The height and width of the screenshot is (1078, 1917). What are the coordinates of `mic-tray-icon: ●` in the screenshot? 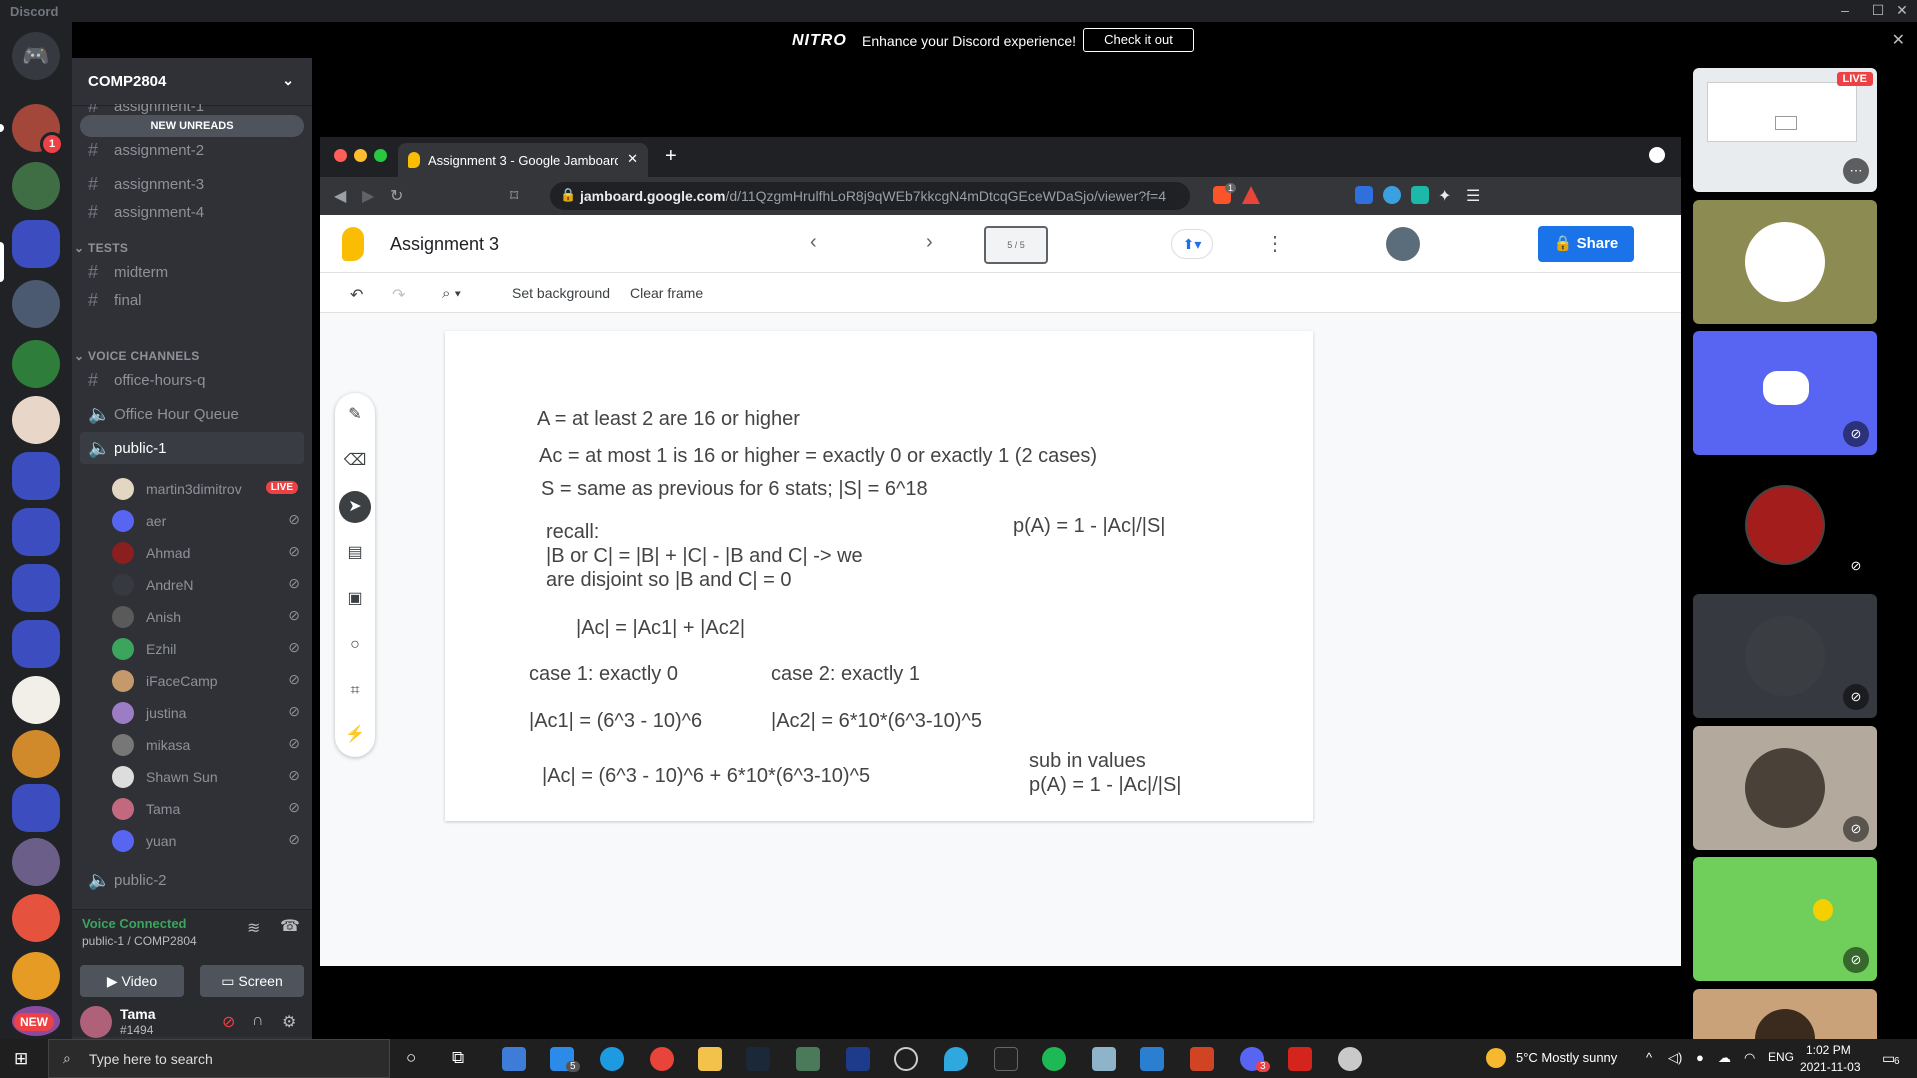 It's located at (1700, 1057).